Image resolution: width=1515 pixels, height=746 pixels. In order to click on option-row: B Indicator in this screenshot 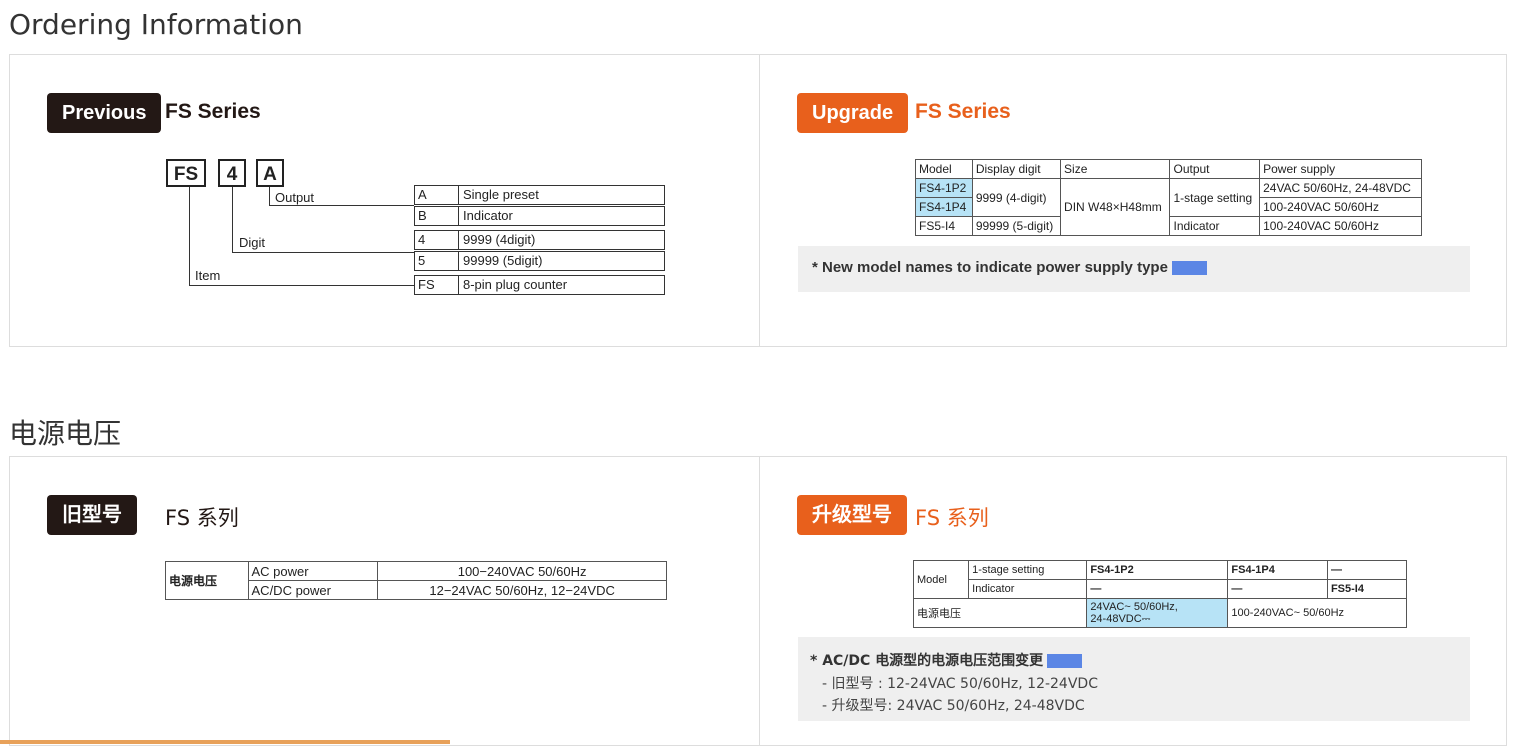, I will do `click(539, 216)`.